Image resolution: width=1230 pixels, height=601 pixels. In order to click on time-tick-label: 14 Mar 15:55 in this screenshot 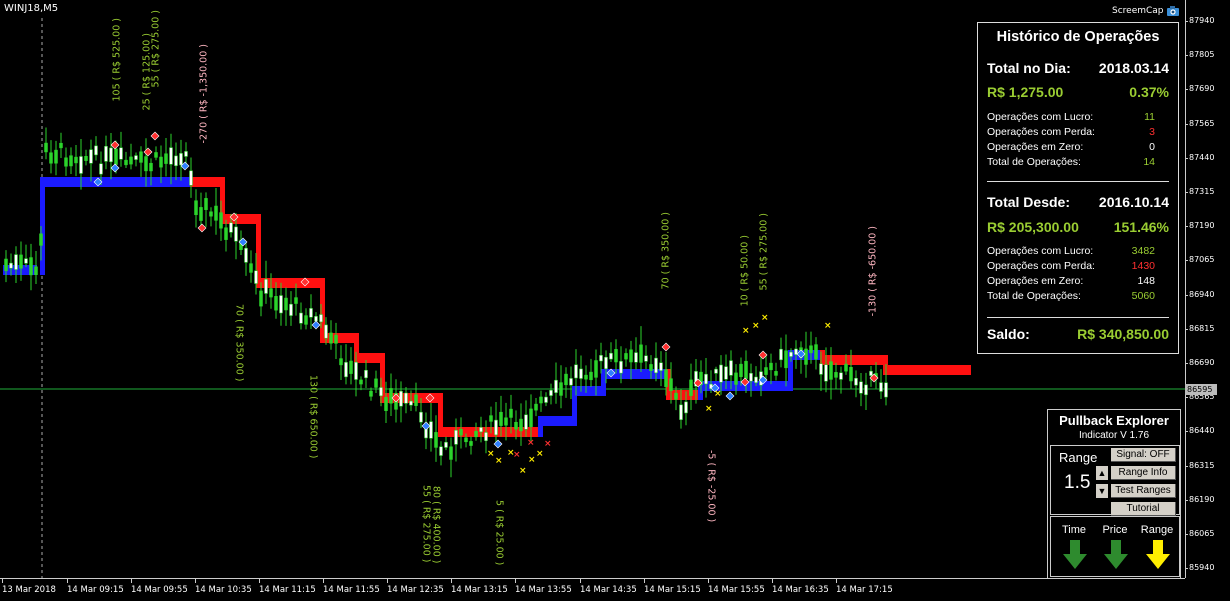, I will do `click(736, 587)`.